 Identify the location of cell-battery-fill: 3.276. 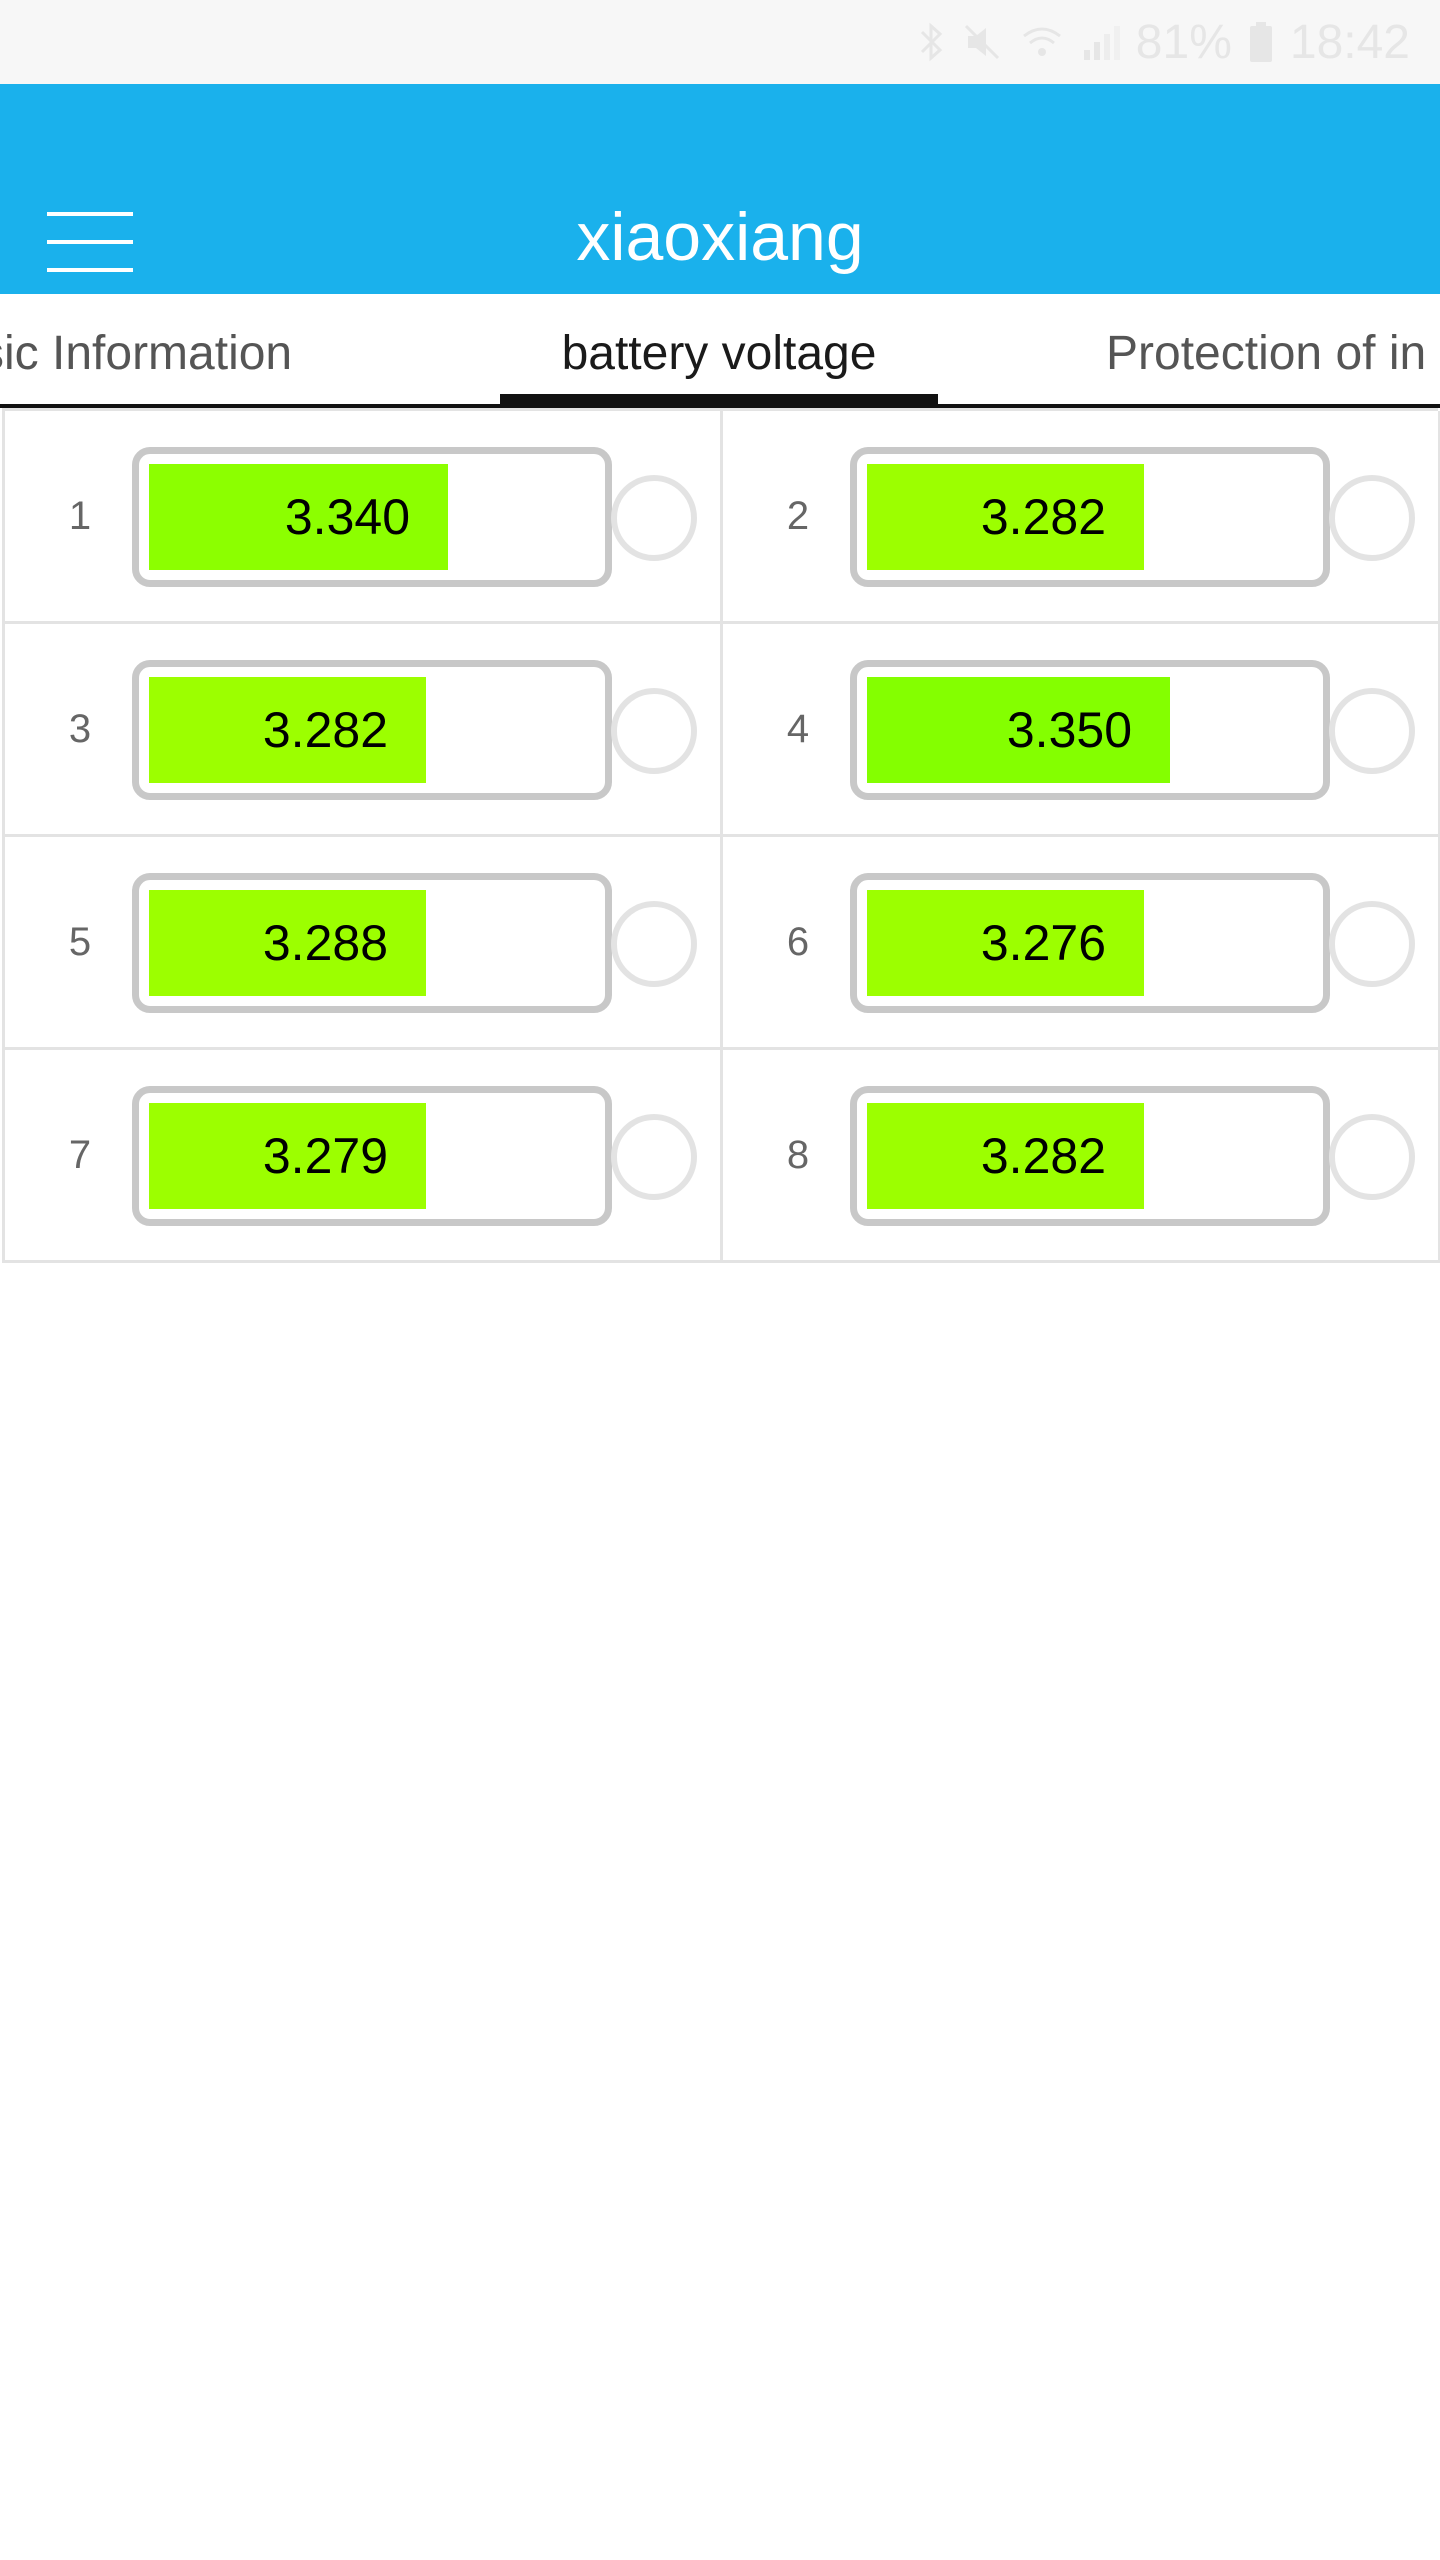
(1005, 943).